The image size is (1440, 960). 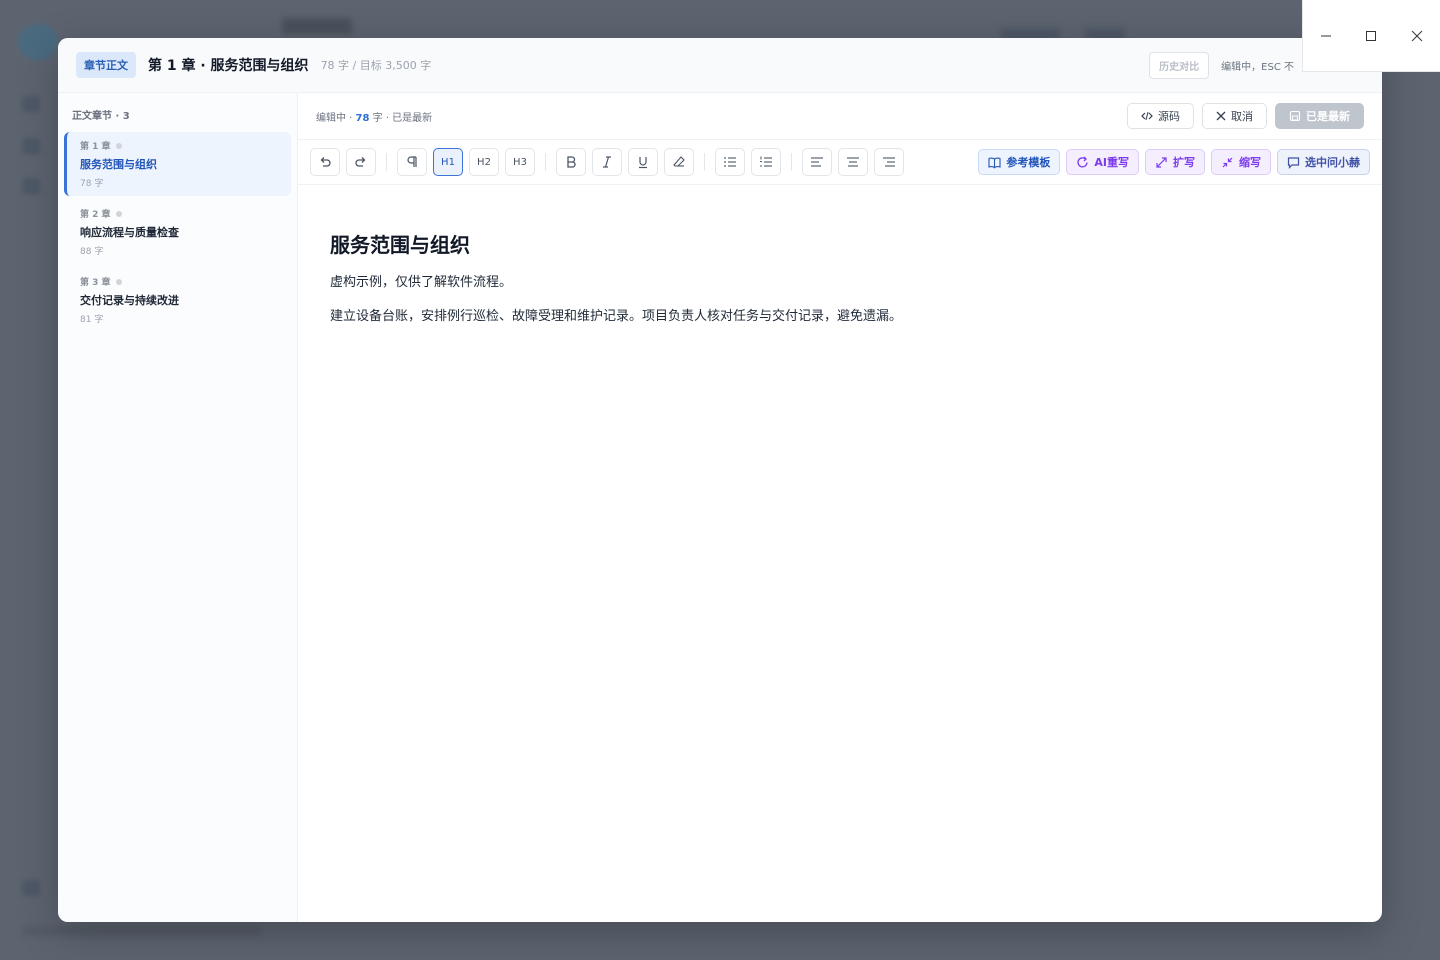 What do you see at coordinates (1234, 116) in the screenshot?
I see `cancel-button: 取消` at bounding box center [1234, 116].